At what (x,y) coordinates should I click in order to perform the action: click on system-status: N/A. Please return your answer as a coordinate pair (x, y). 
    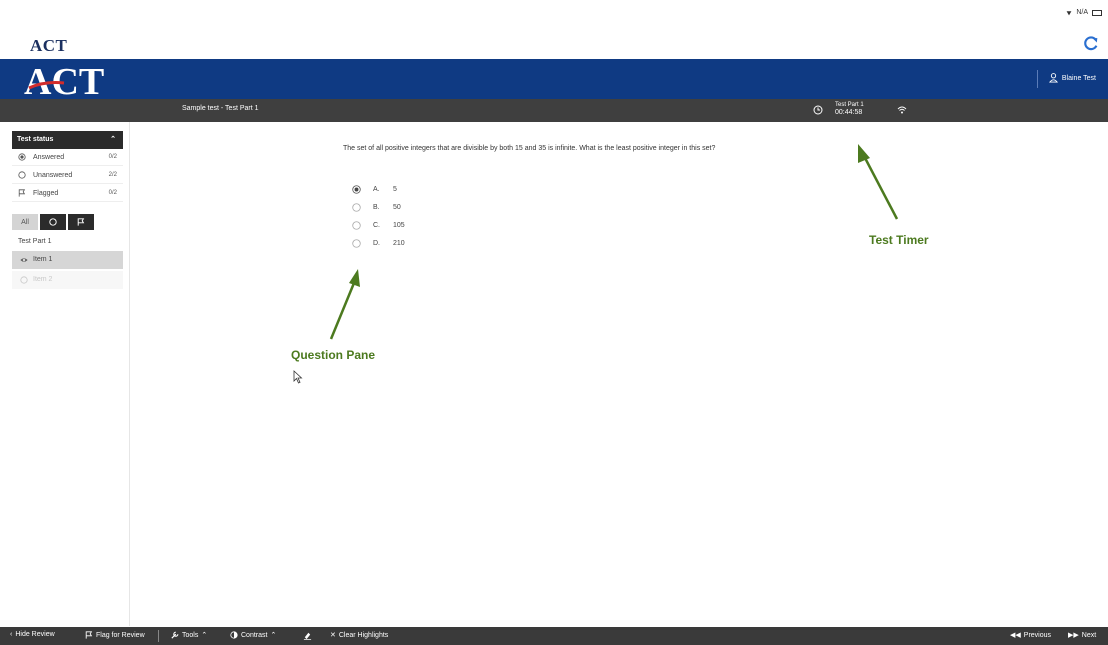
    Looking at the image, I should click on (1084, 12).